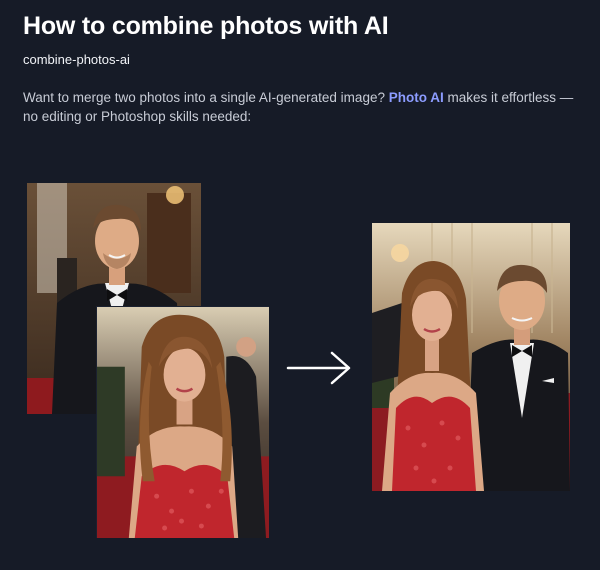 This screenshot has height=570, width=600. Describe the element at coordinates (206, 26) in the screenshot. I see `page-title: How to combine photos with AI` at that location.